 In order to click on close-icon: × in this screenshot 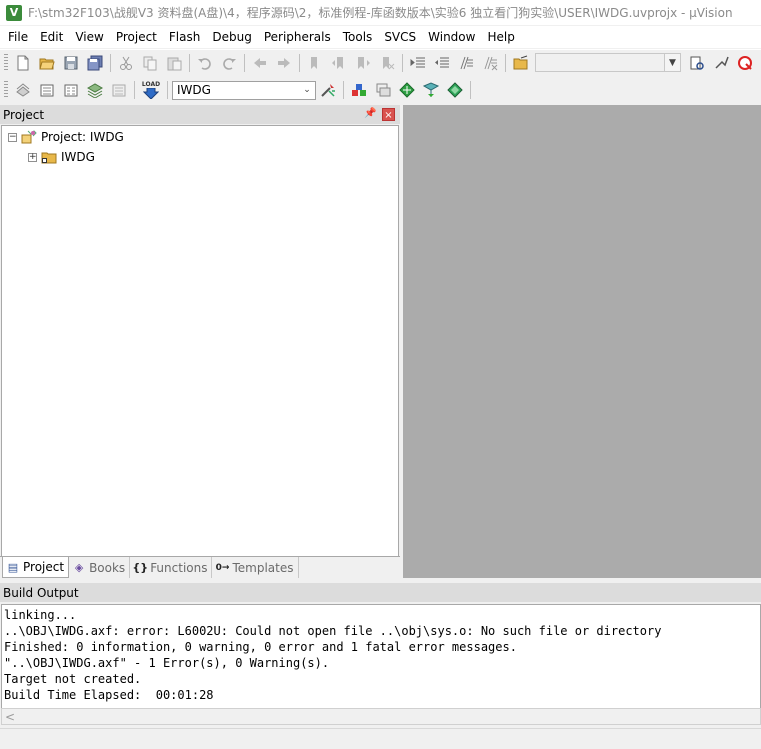, I will do `click(388, 114)`.